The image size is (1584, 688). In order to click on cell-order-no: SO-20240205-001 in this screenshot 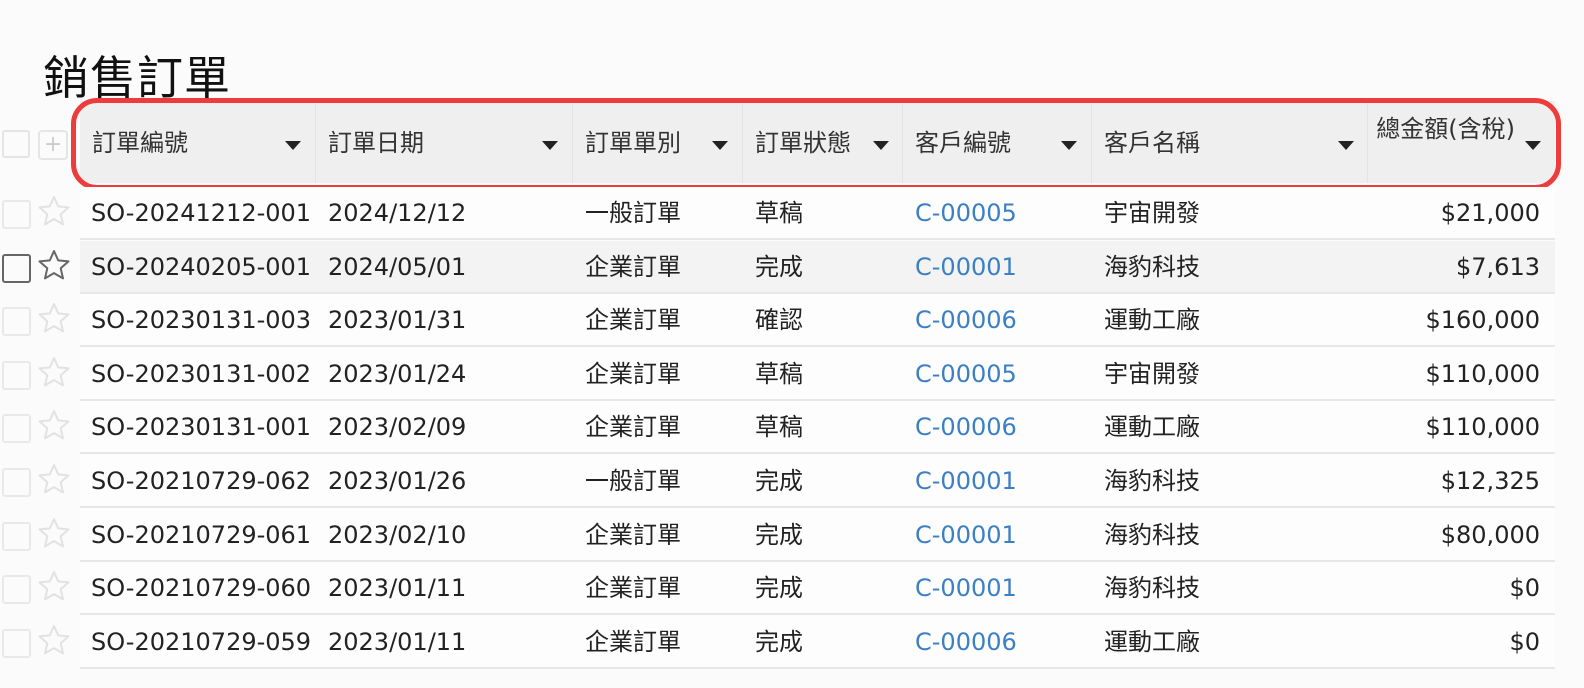, I will do `click(201, 267)`.